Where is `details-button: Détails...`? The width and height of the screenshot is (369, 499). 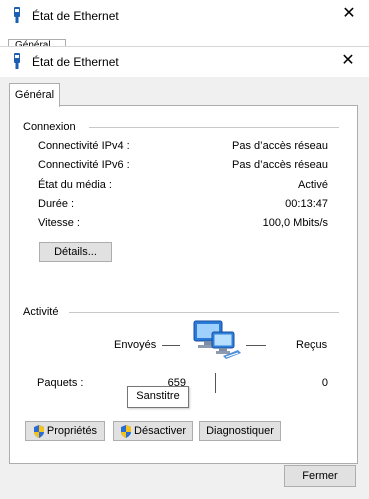
details-button: Détails... is located at coordinates (75, 252).